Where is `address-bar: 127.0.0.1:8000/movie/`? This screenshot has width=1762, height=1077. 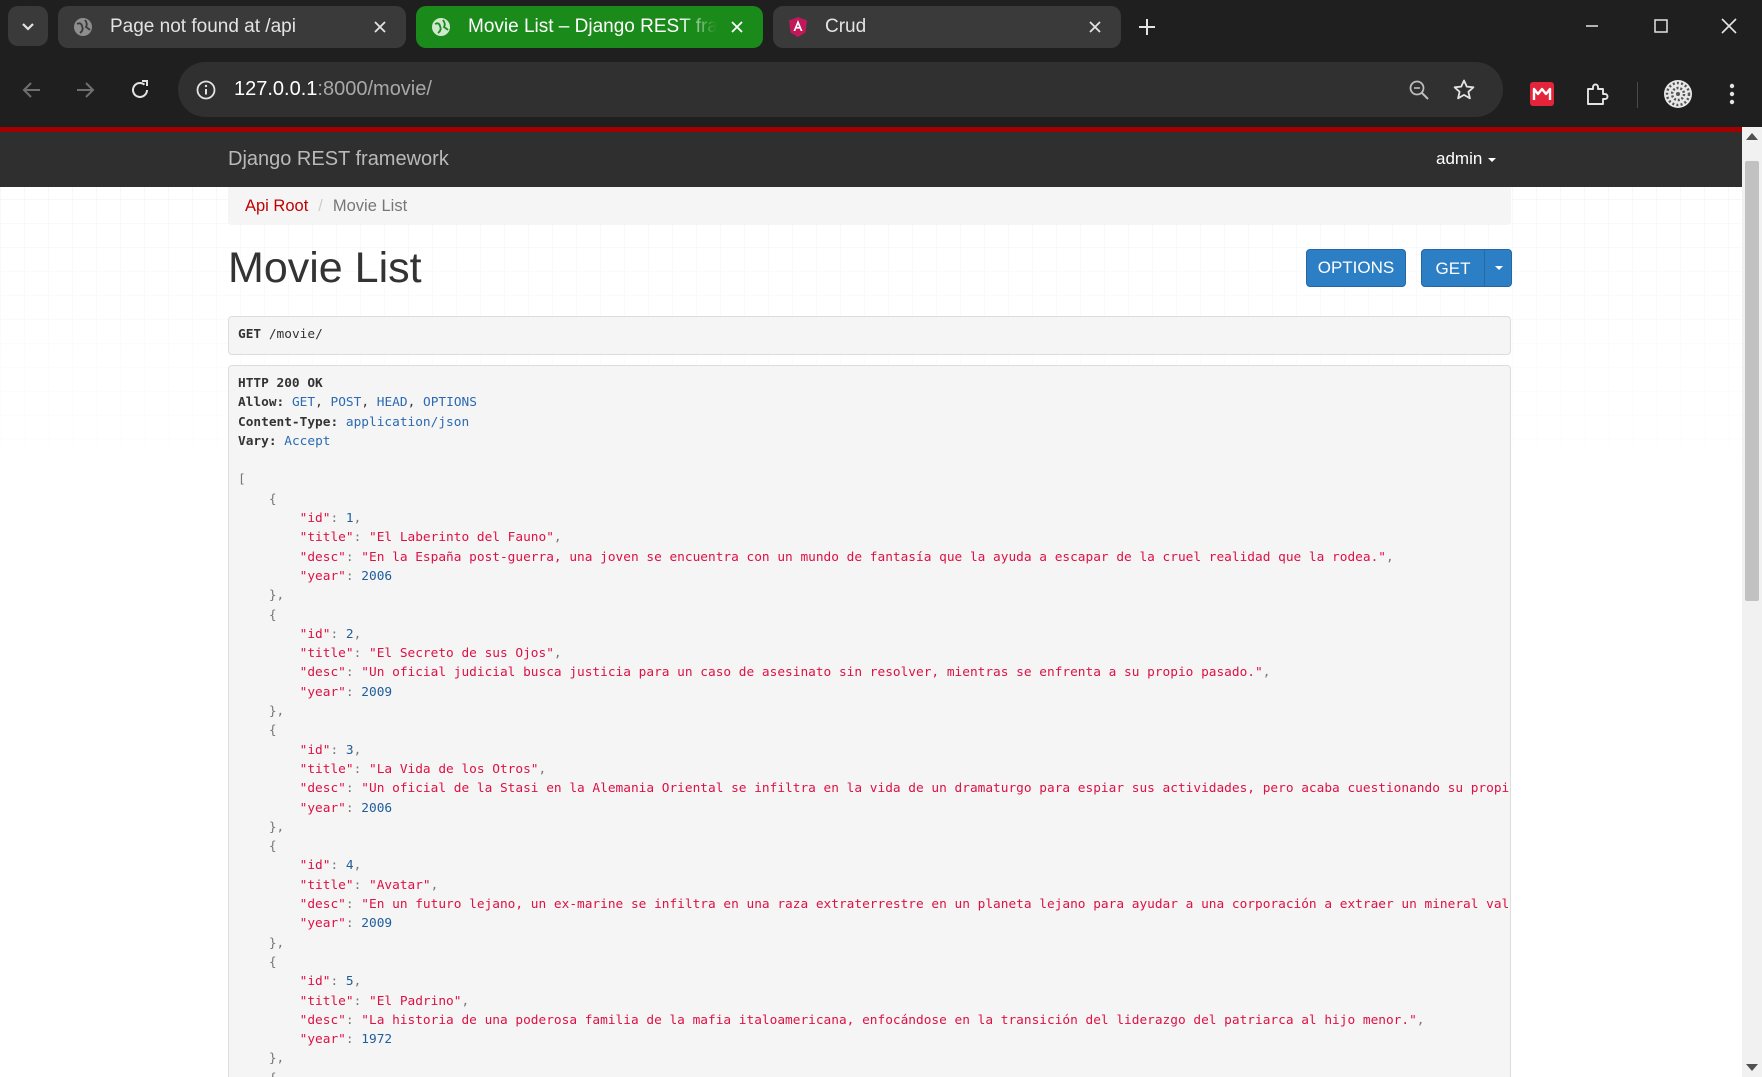 address-bar: 127.0.0.1:8000/movie/ is located at coordinates (840, 89).